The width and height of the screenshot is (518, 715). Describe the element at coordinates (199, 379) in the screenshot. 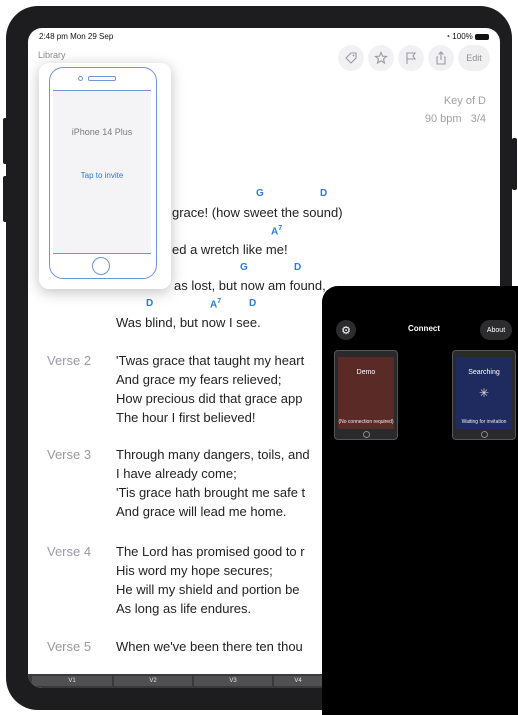

I see `lyric-line: And grace my fears relieved;` at that location.